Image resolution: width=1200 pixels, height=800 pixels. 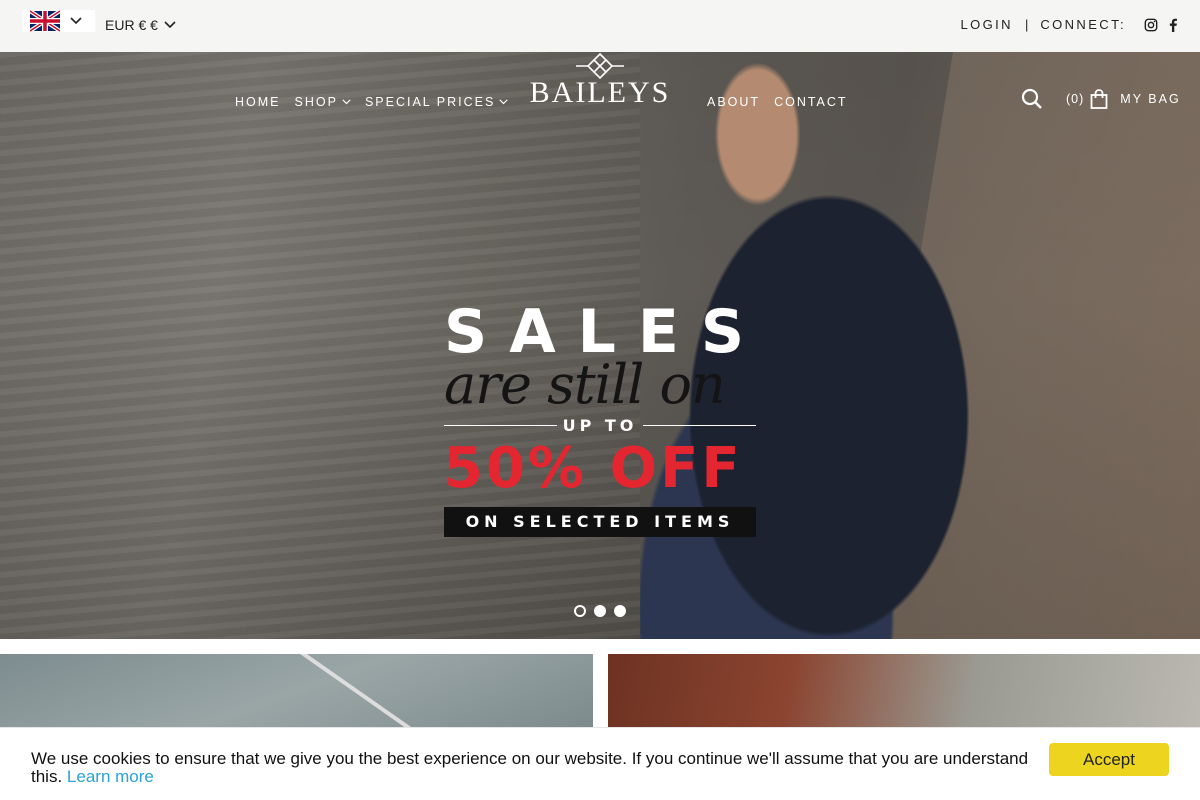 What do you see at coordinates (986, 24) in the screenshot?
I see `login-link: LOGIN` at bounding box center [986, 24].